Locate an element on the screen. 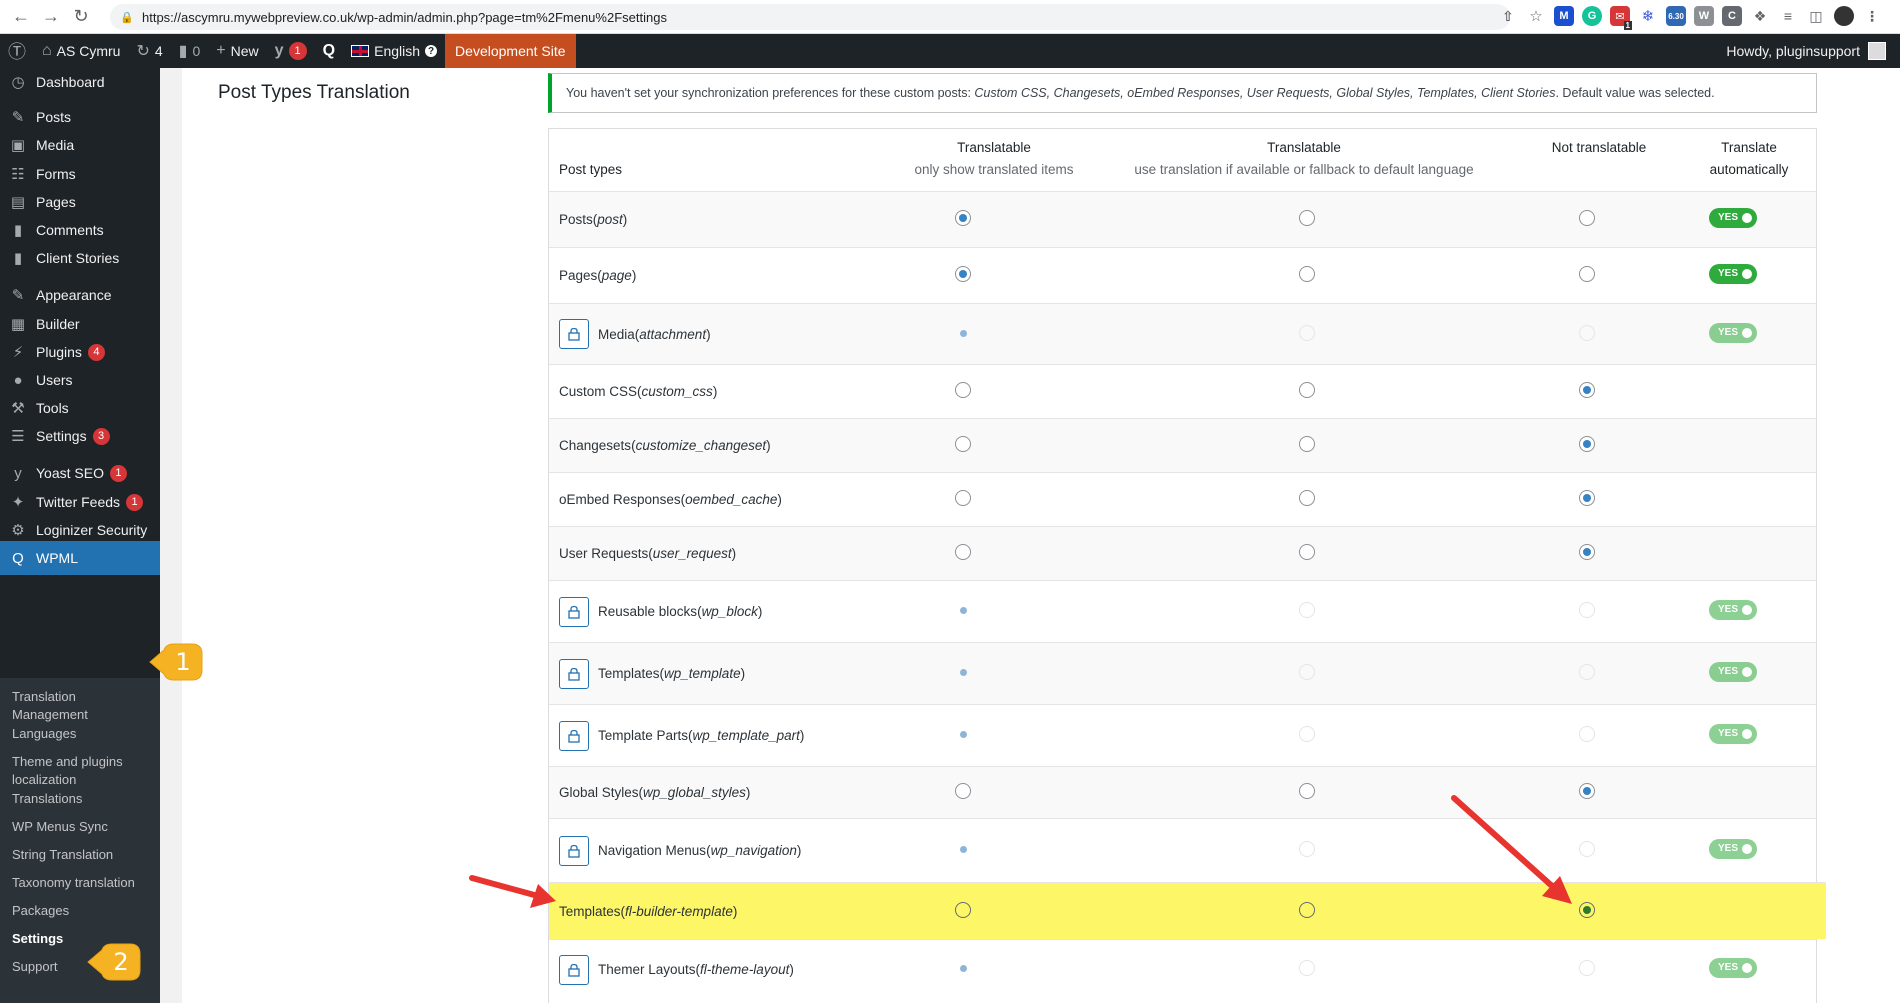 This screenshot has width=1900, height=1003. sidepanel-icon: ◫ is located at coordinates (1816, 16).